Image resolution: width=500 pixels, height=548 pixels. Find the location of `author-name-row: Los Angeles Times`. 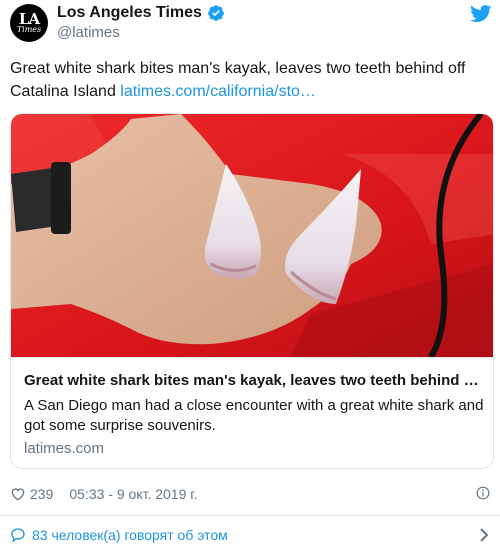

author-name-row: Los Angeles Times is located at coordinates (141, 13).